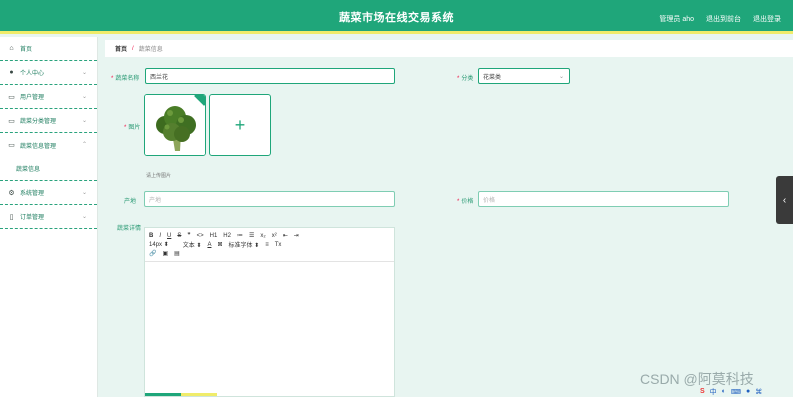 This screenshot has height=397, width=793. What do you see at coordinates (209, 245) in the screenshot?
I see `font-color-button: A` at bounding box center [209, 245].